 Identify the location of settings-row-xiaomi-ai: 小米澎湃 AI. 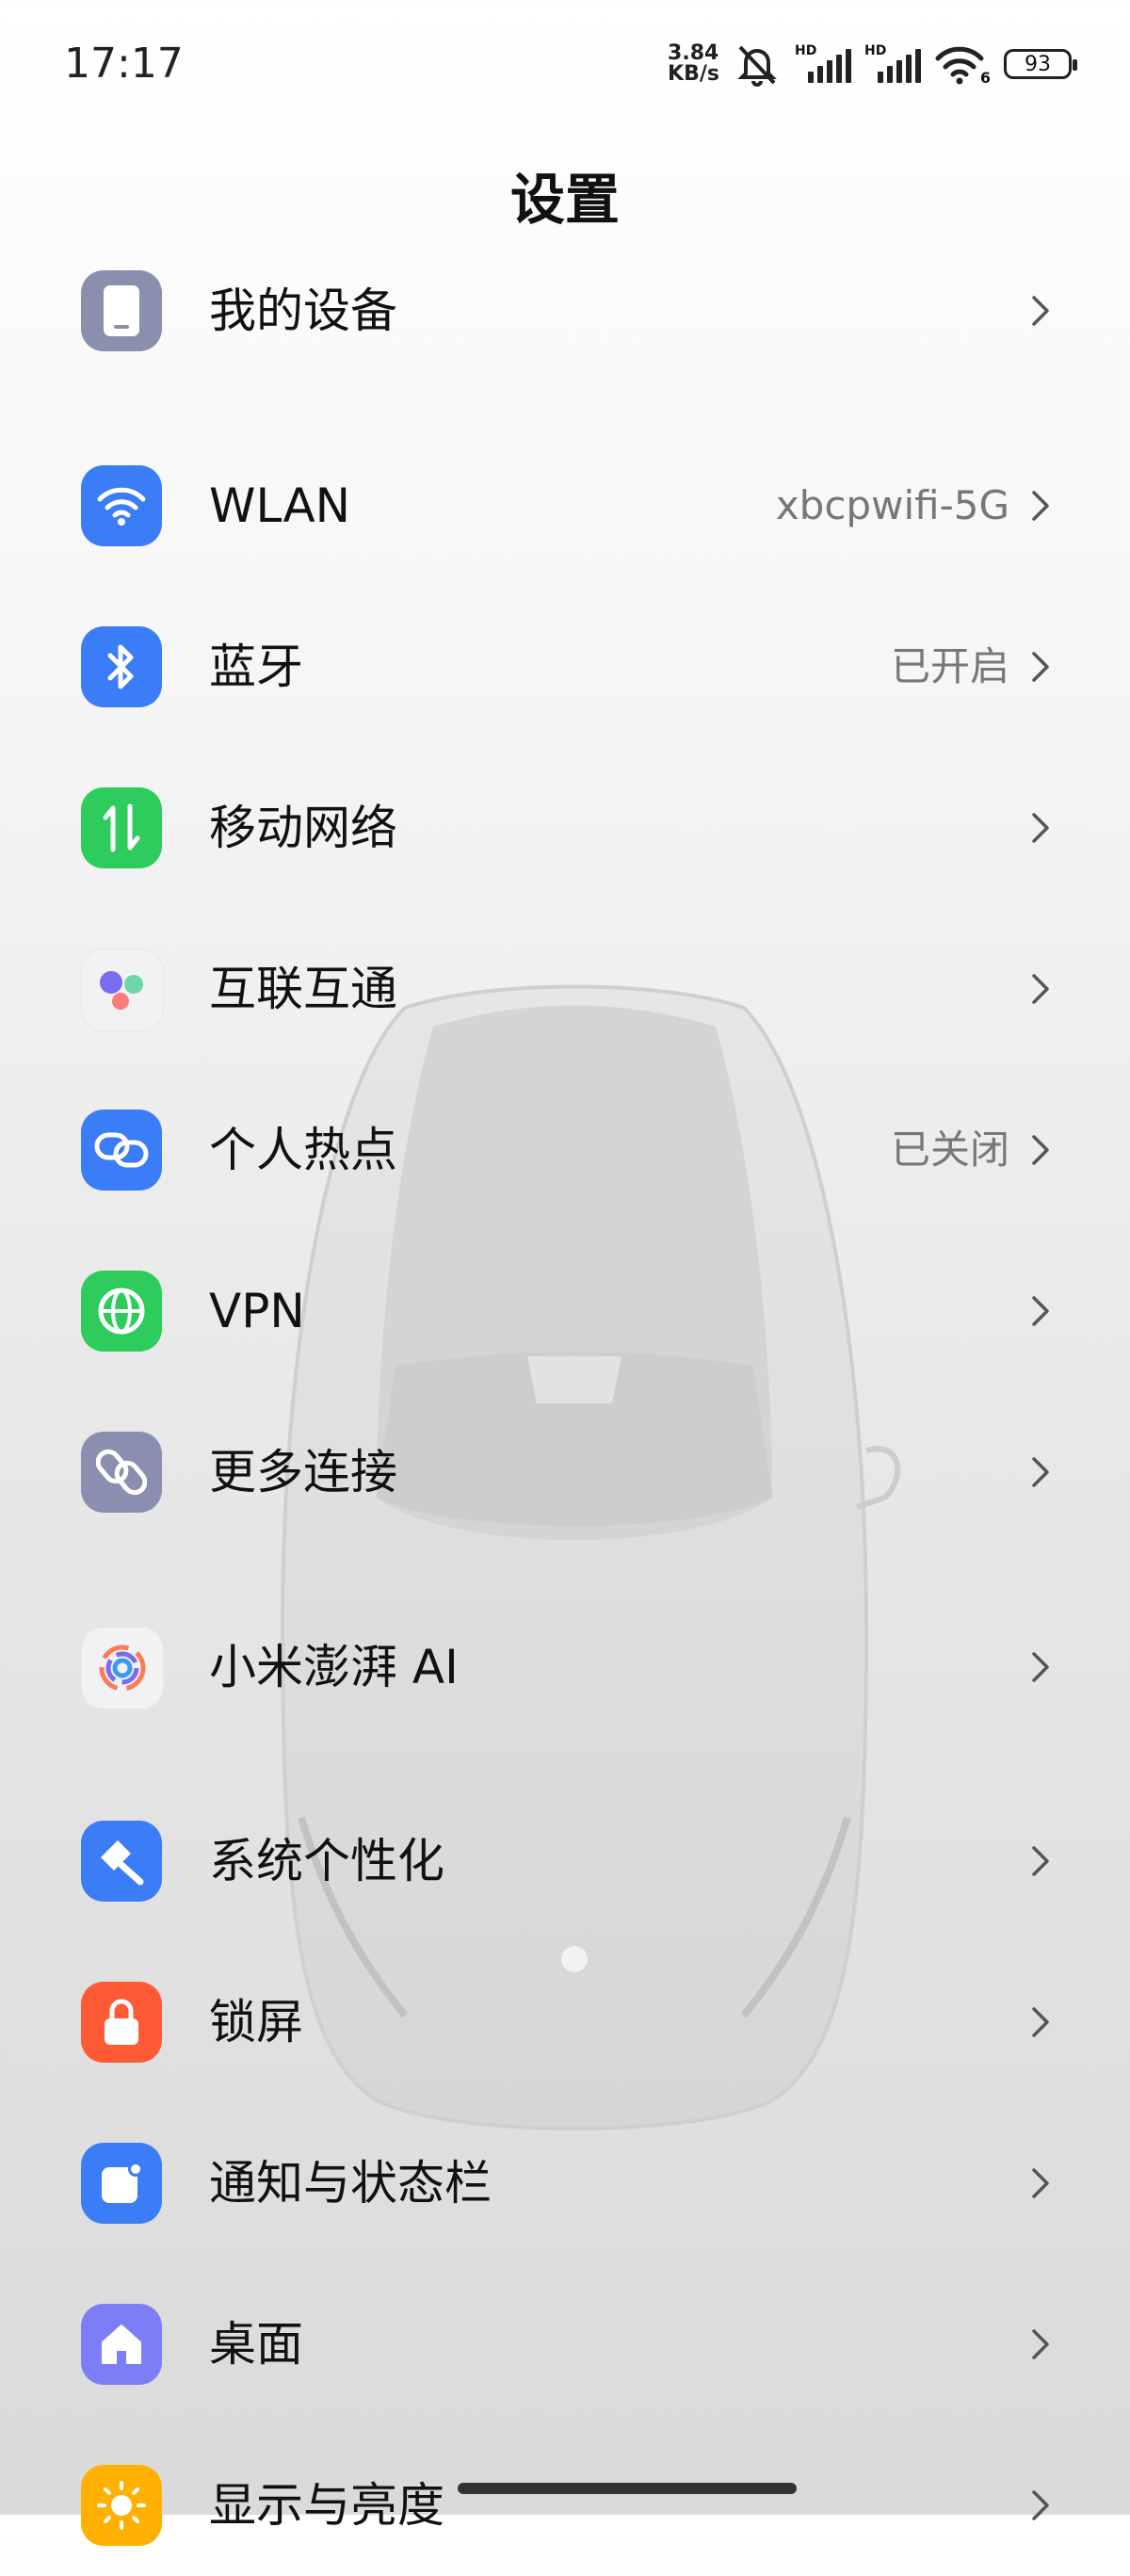
(565, 1667).